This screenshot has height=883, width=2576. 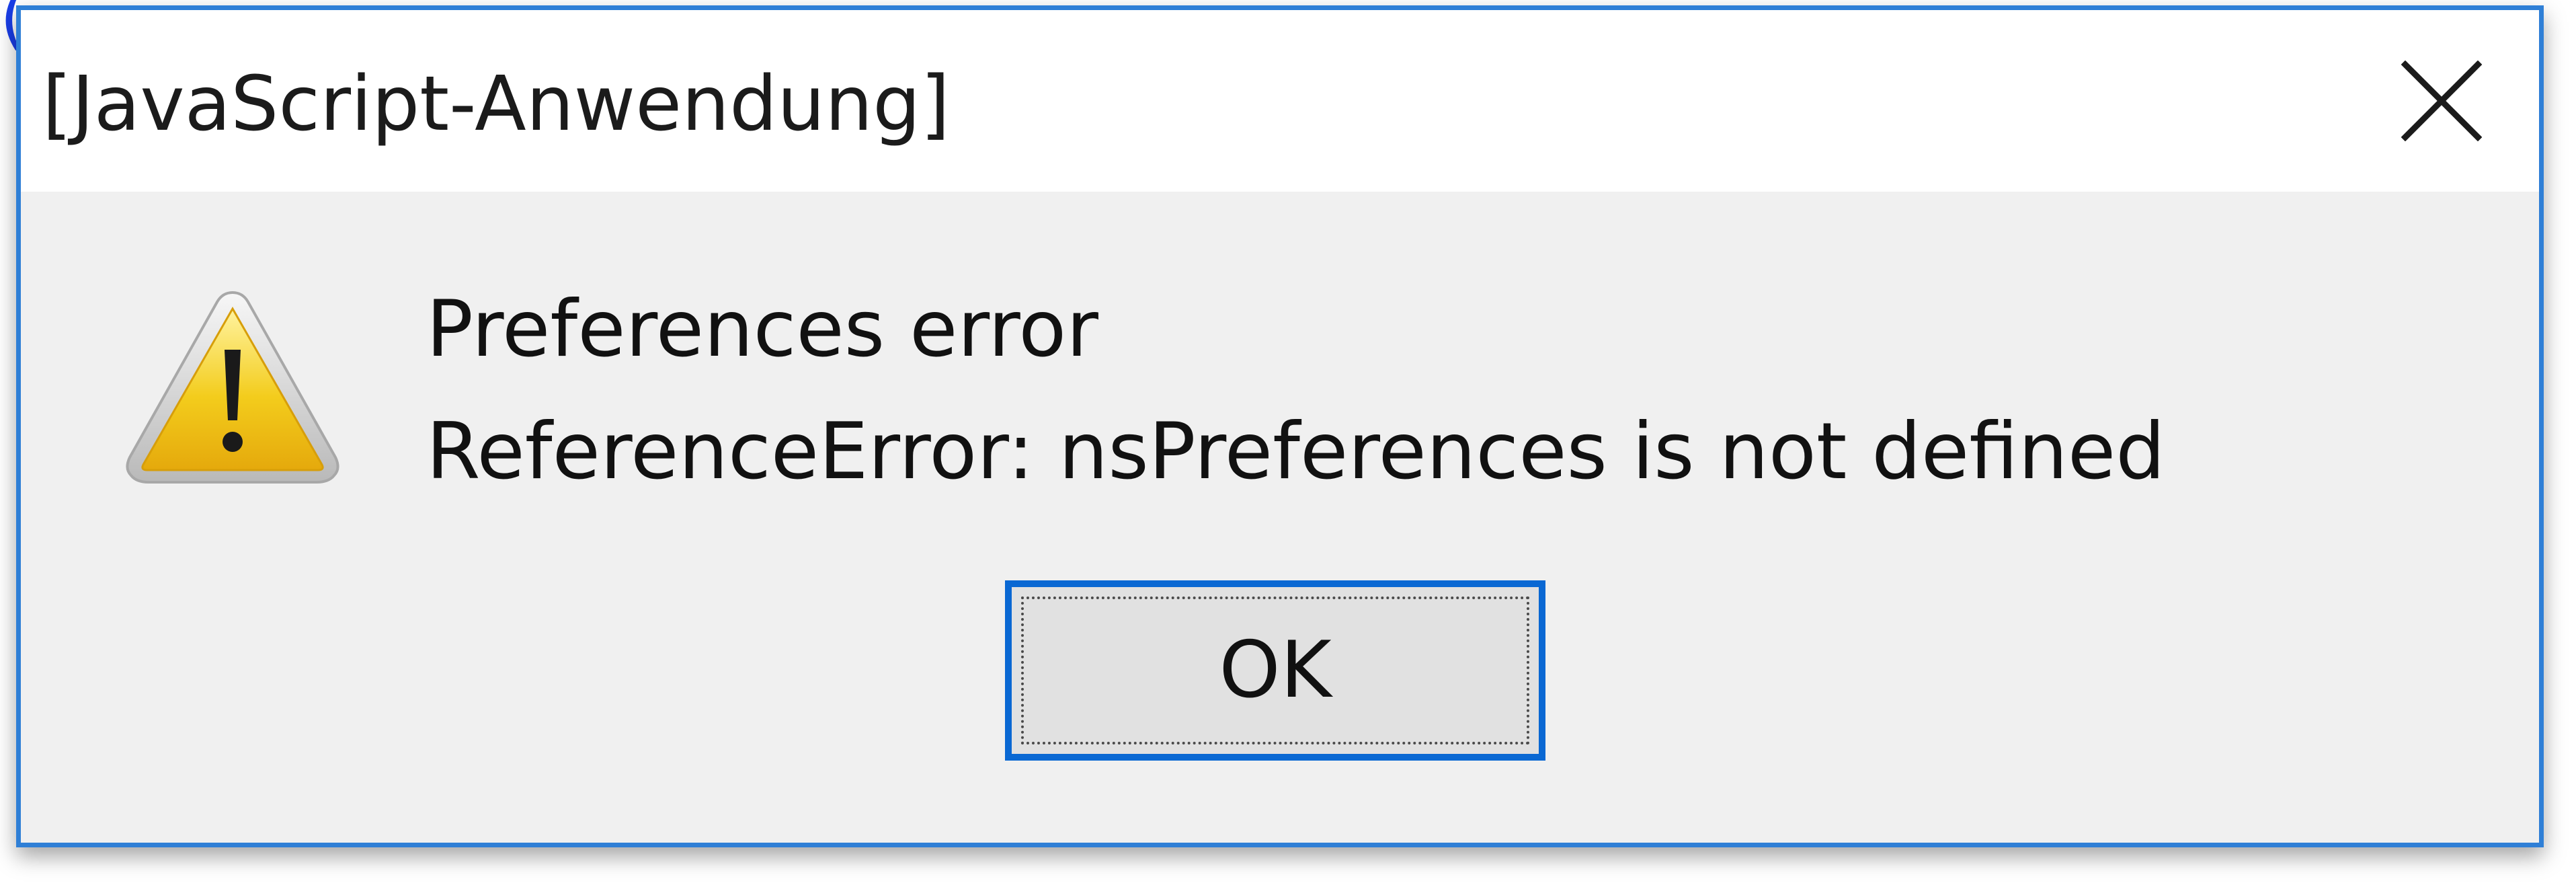 I want to click on close-button, so click(x=2441, y=100).